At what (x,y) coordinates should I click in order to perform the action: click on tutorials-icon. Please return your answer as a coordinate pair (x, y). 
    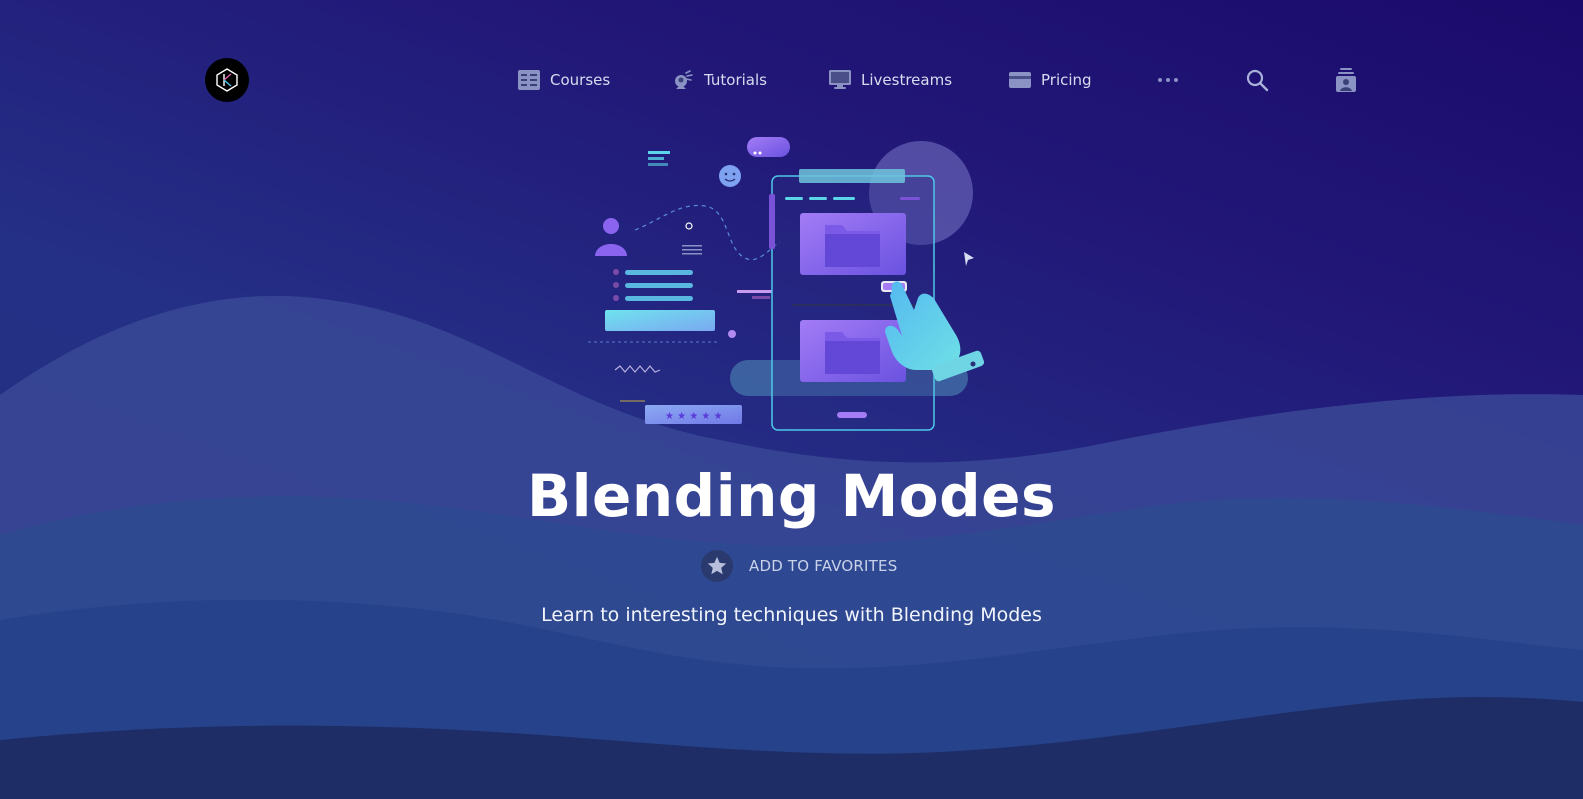
    Looking at the image, I should click on (683, 80).